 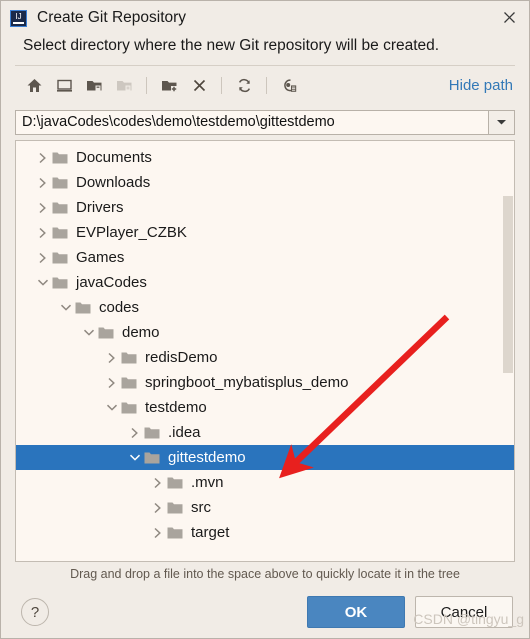 I want to click on tree-row-label: codes, so click(x=119, y=307).